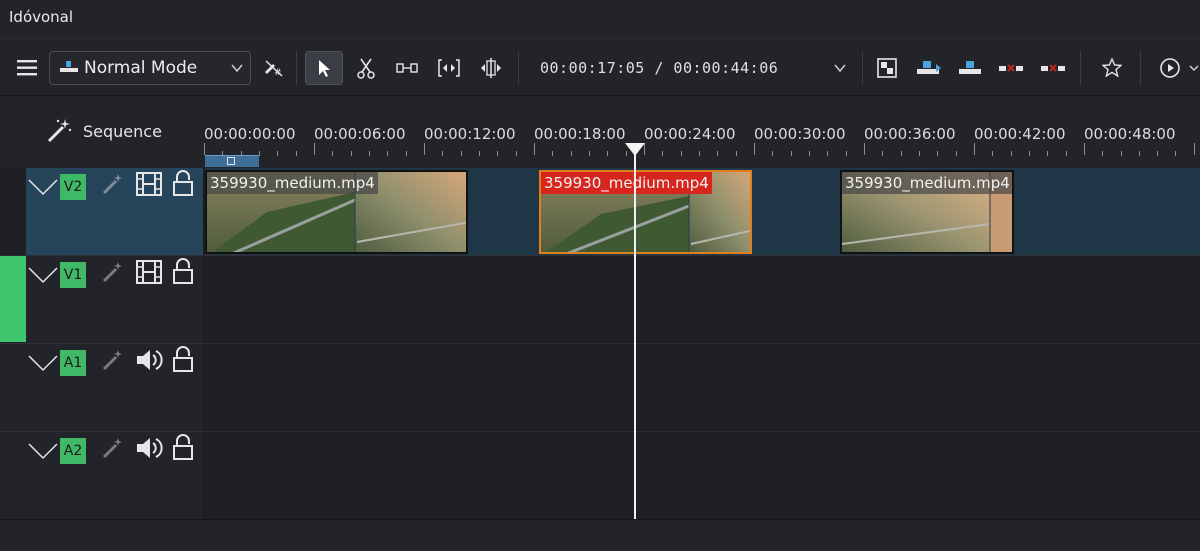 The width and height of the screenshot is (1200, 551). What do you see at coordinates (449, 68) in the screenshot?
I see `ripple-tool-button` at bounding box center [449, 68].